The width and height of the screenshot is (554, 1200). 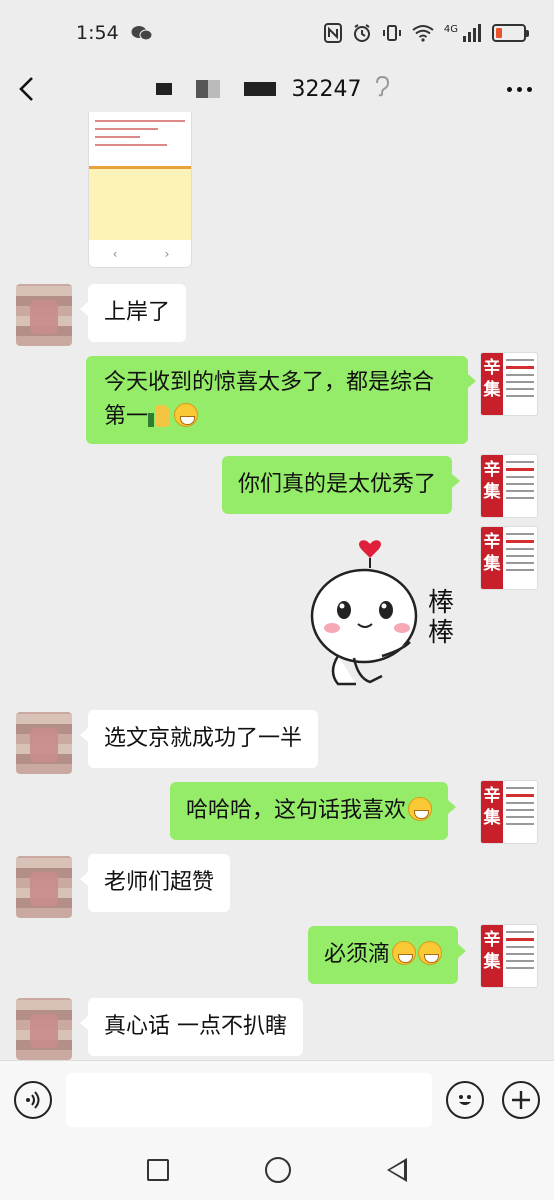 I want to click on message-text-line1: 今天收到的惊喜太多了，都是综合, so click(x=269, y=382).